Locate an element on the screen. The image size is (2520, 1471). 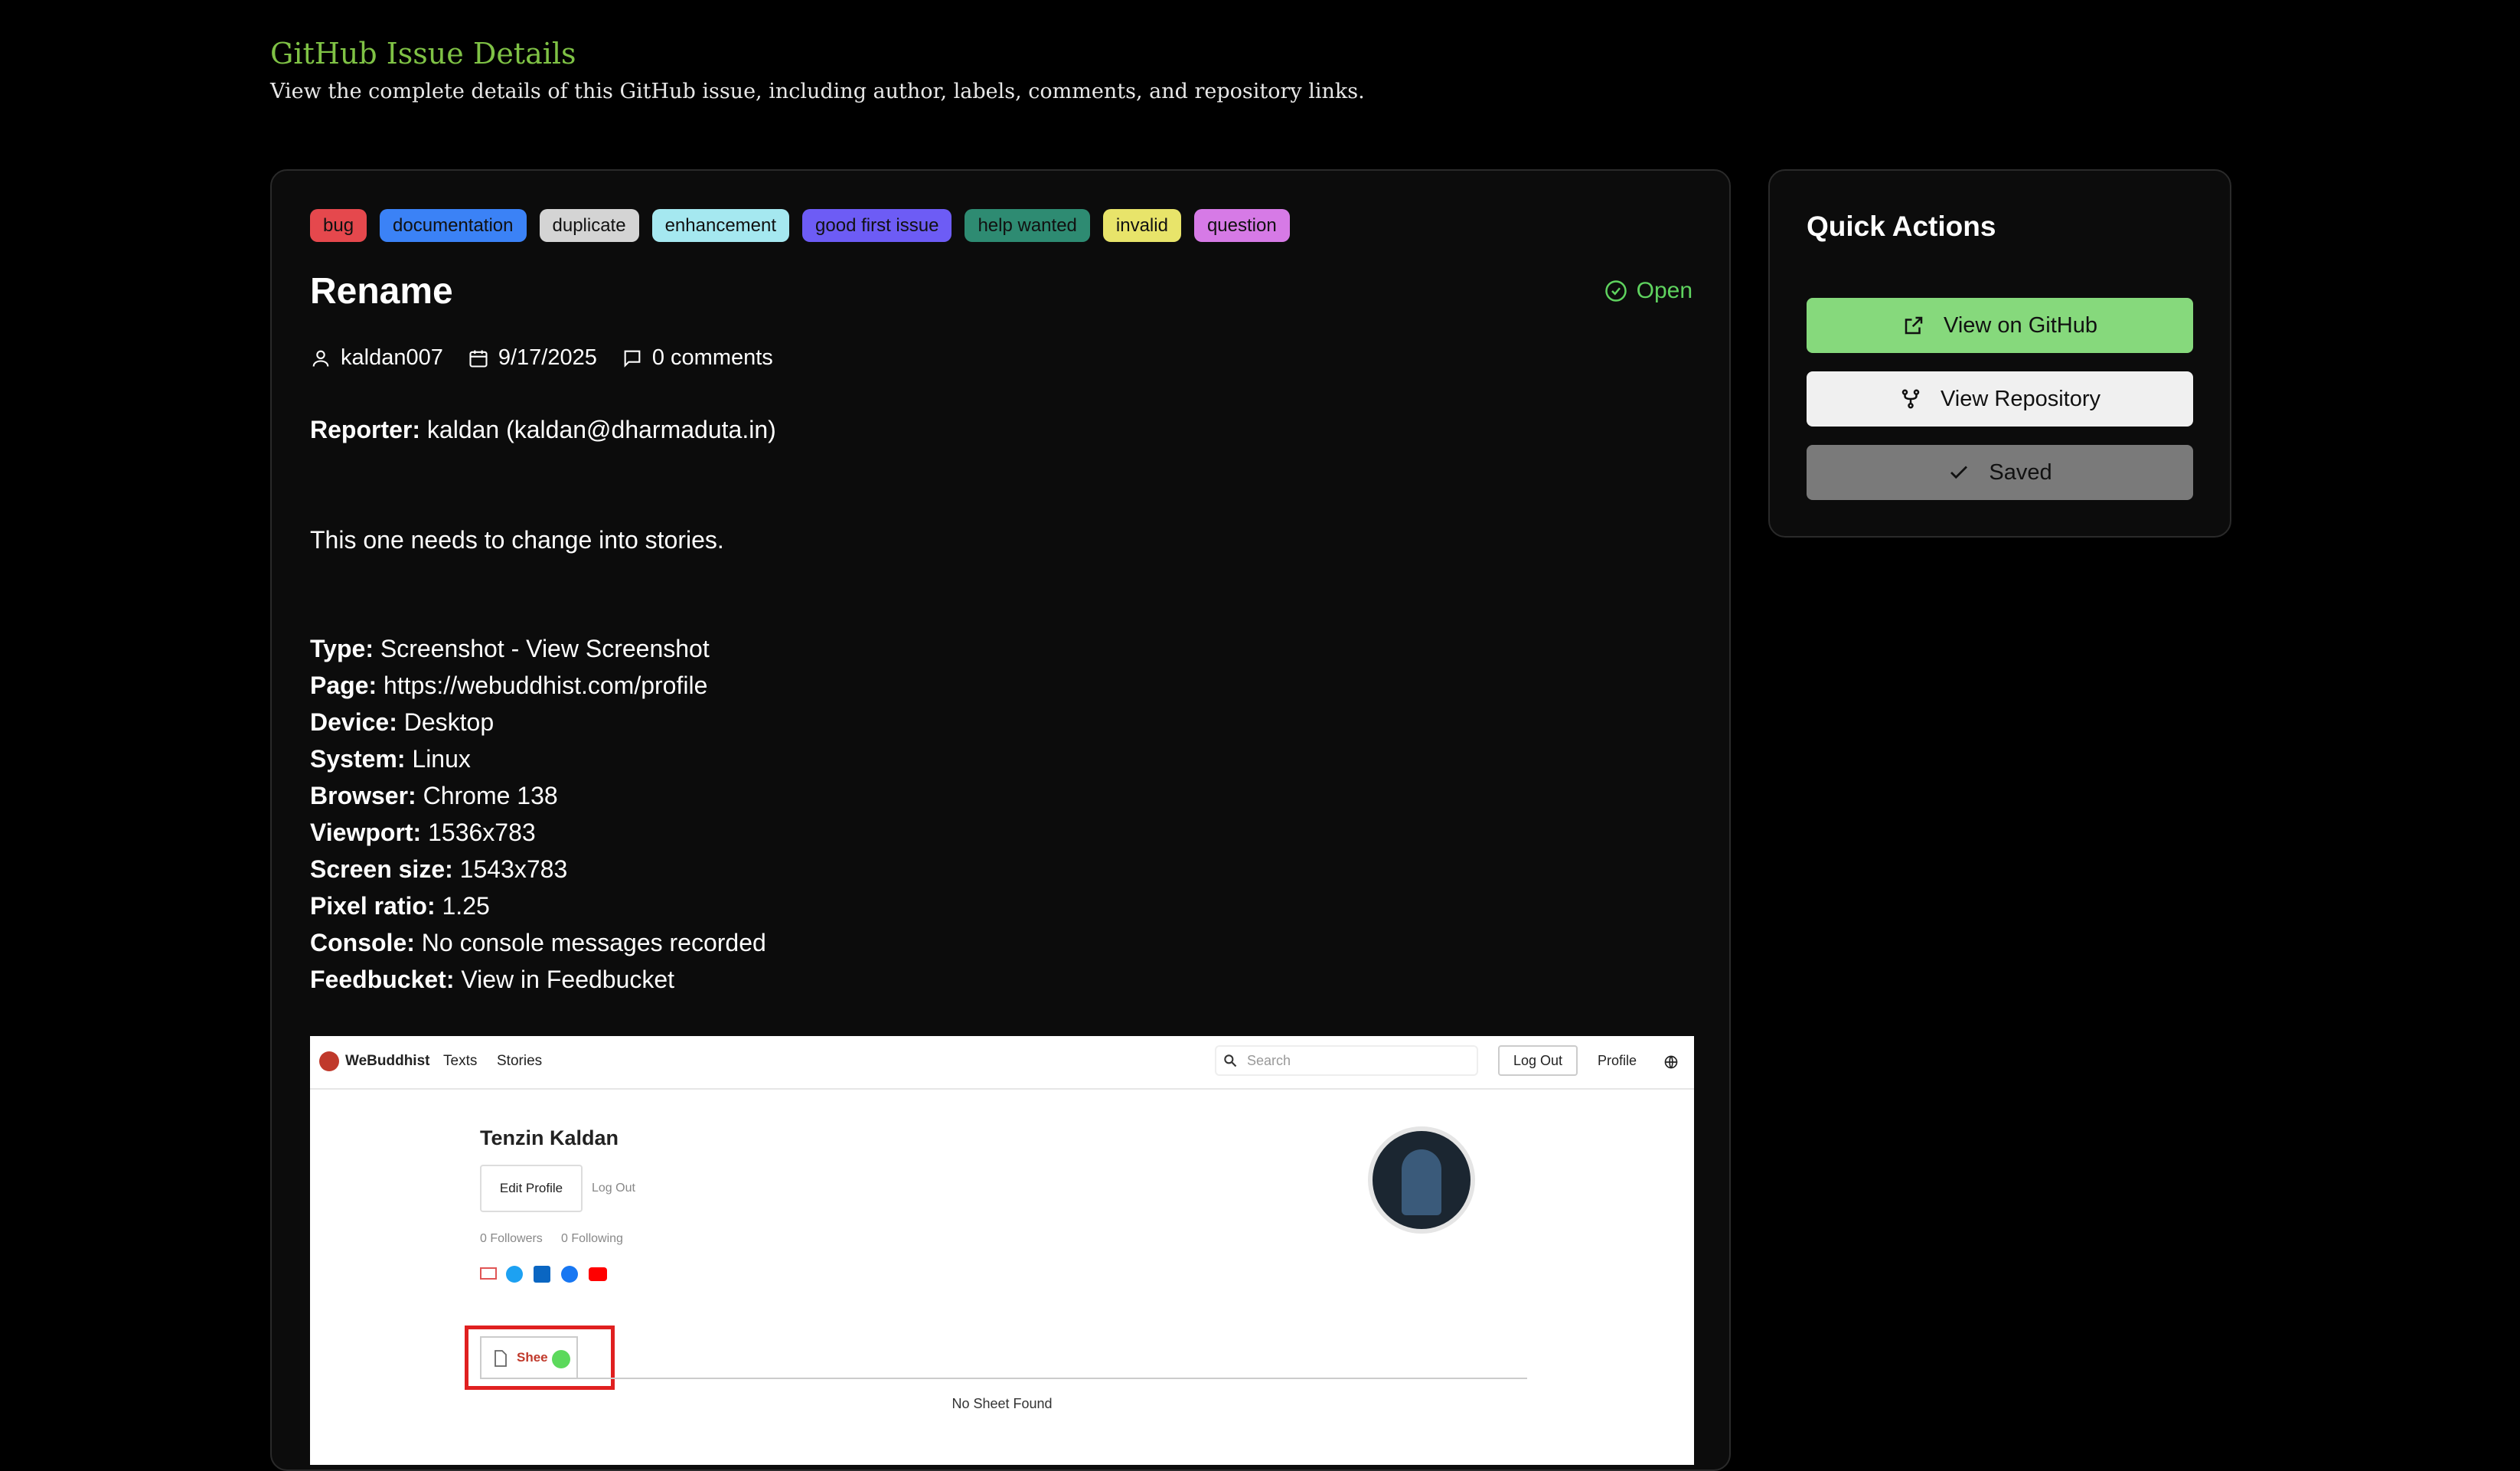
reporter-label: Reporter: is located at coordinates (365, 429).